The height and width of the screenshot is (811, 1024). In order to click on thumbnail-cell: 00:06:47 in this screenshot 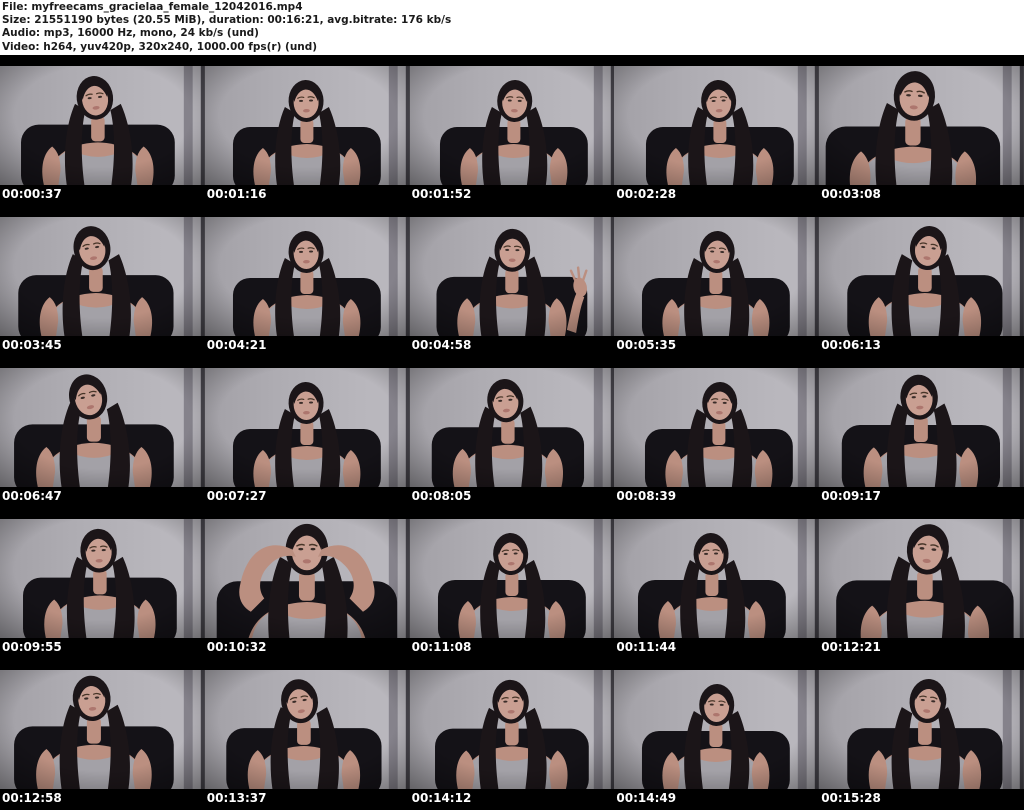, I will do `click(102, 432)`.